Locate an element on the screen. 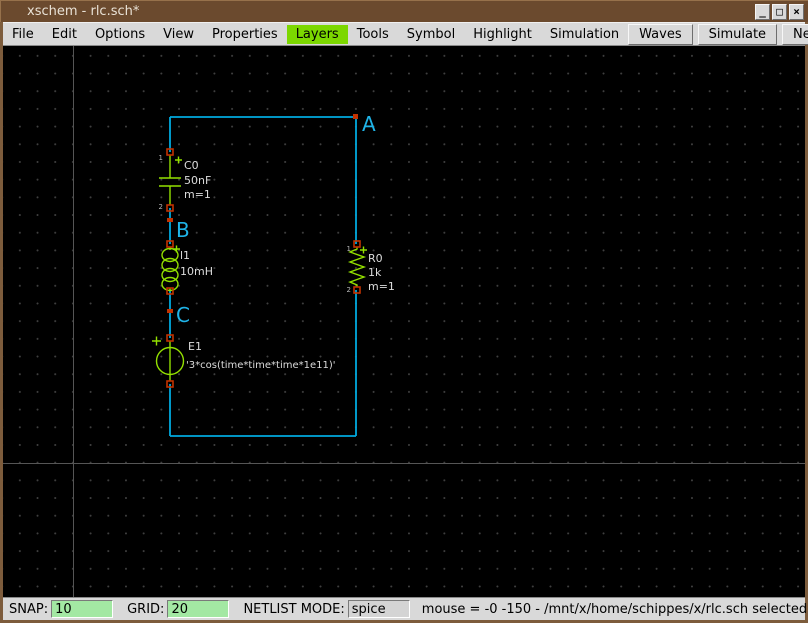 This screenshot has width=808, height=623. menu-file: File is located at coordinates (23, 34).